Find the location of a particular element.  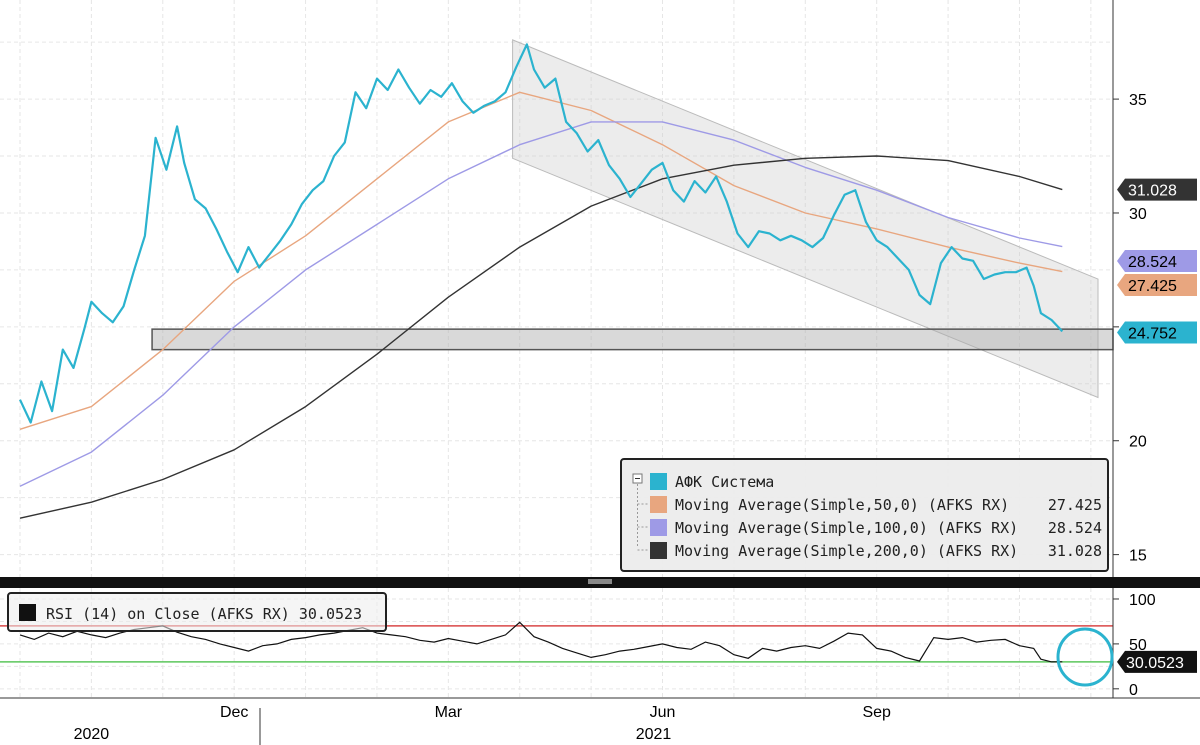

rsi-tick-label: 100 is located at coordinates (1142, 600).